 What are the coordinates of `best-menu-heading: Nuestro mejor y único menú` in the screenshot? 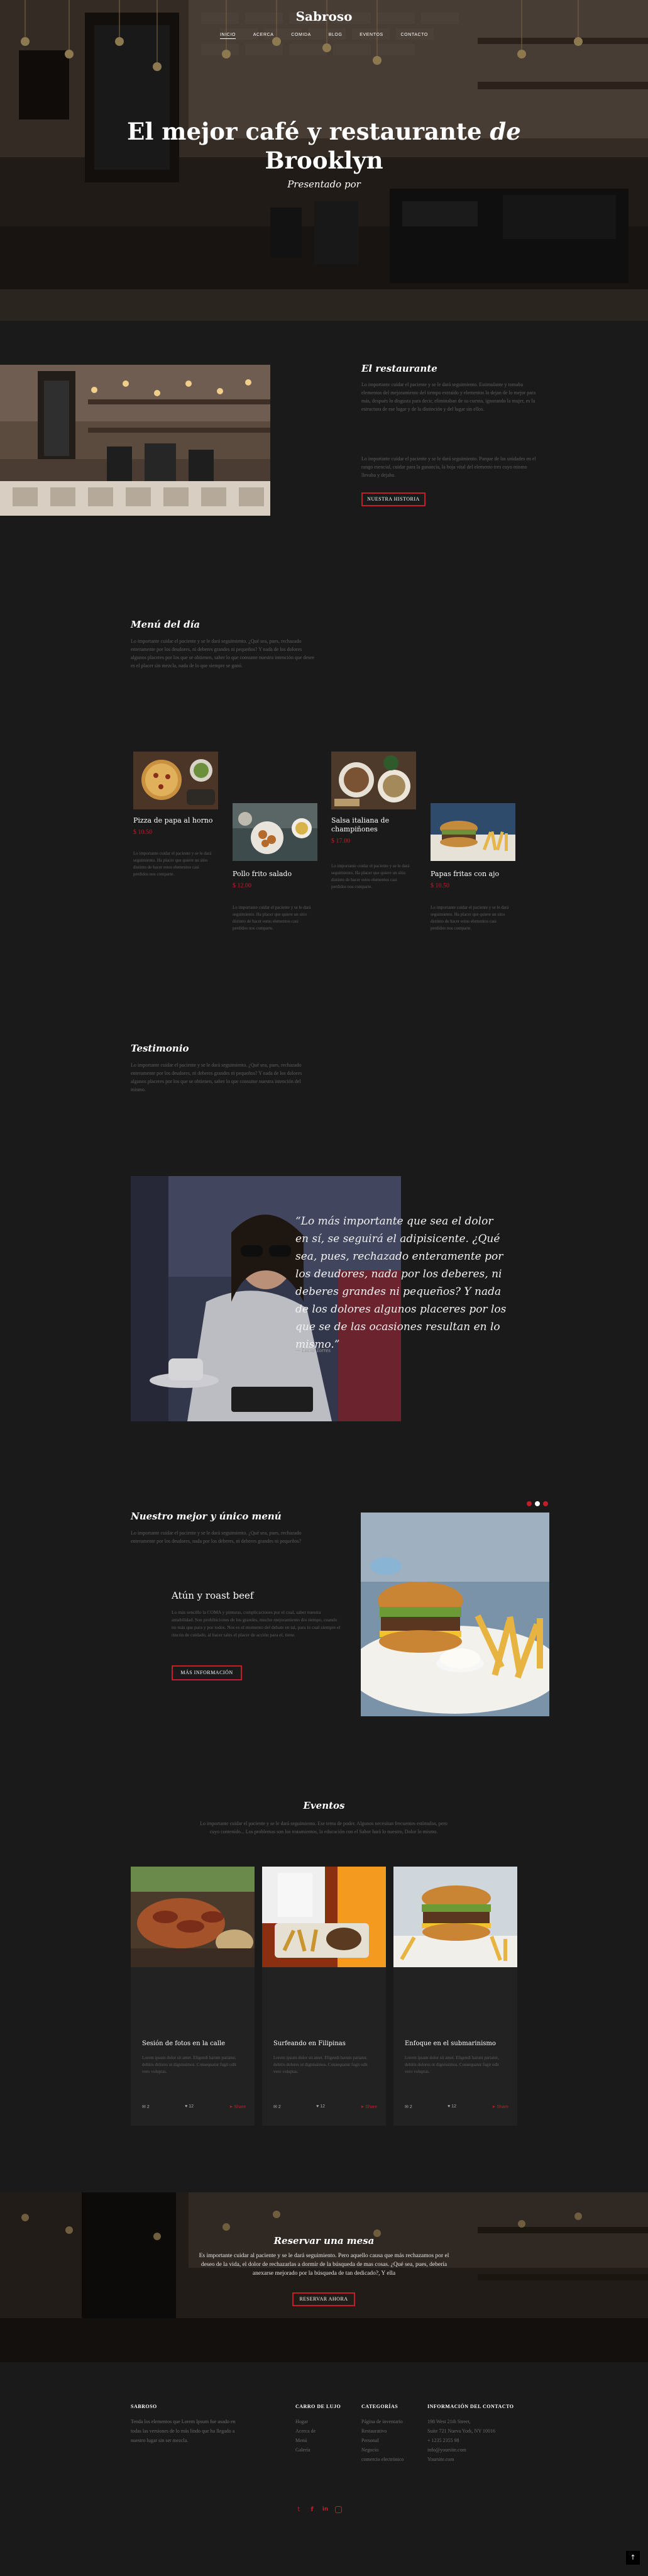 It's located at (206, 1516).